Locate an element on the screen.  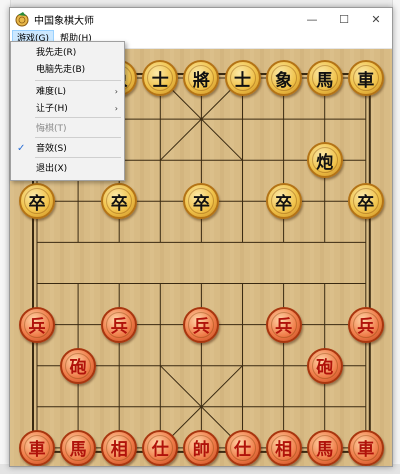
piece-label: 炮 is located at coordinates (325, 162).